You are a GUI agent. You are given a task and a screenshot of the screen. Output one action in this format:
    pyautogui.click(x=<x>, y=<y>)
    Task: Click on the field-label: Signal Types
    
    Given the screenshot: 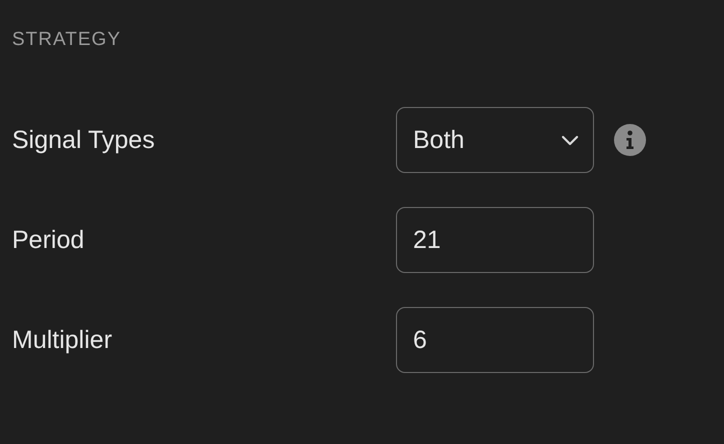 What is the action you would take?
    pyautogui.click(x=84, y=140)
    